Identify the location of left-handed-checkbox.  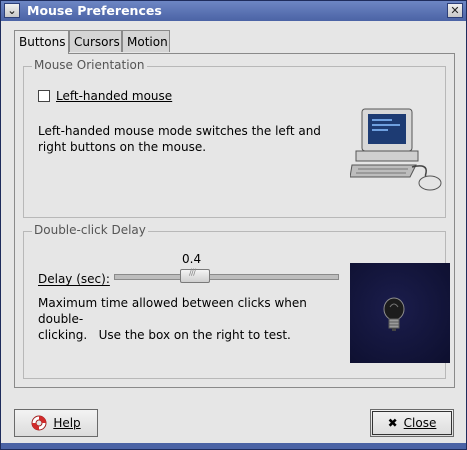
(44, 96).